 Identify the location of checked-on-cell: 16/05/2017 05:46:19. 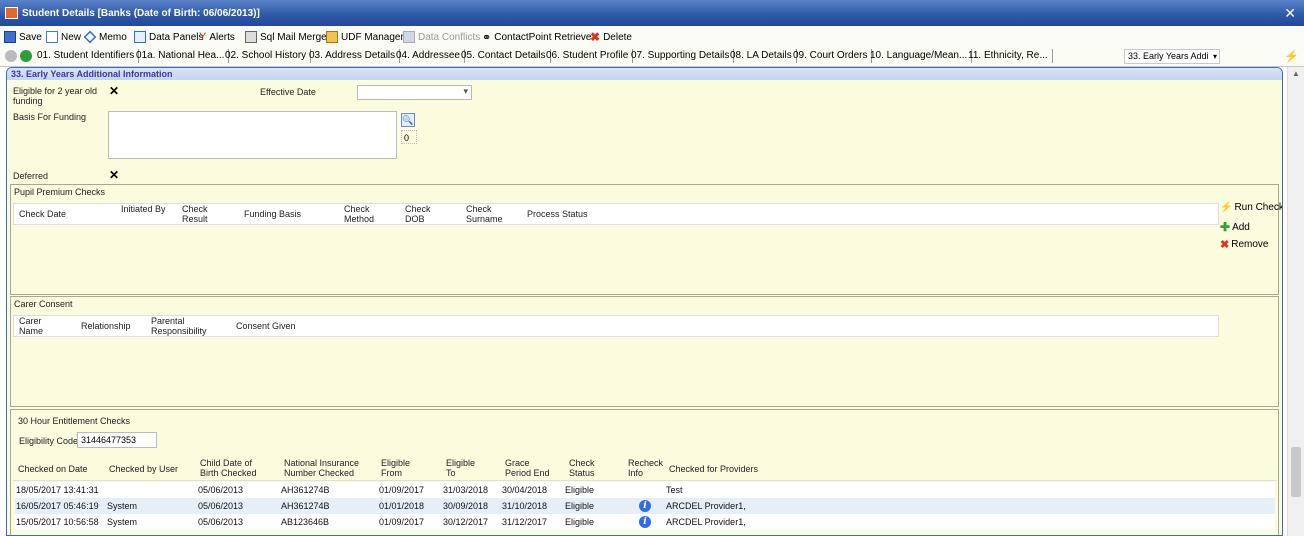
(57, 506).